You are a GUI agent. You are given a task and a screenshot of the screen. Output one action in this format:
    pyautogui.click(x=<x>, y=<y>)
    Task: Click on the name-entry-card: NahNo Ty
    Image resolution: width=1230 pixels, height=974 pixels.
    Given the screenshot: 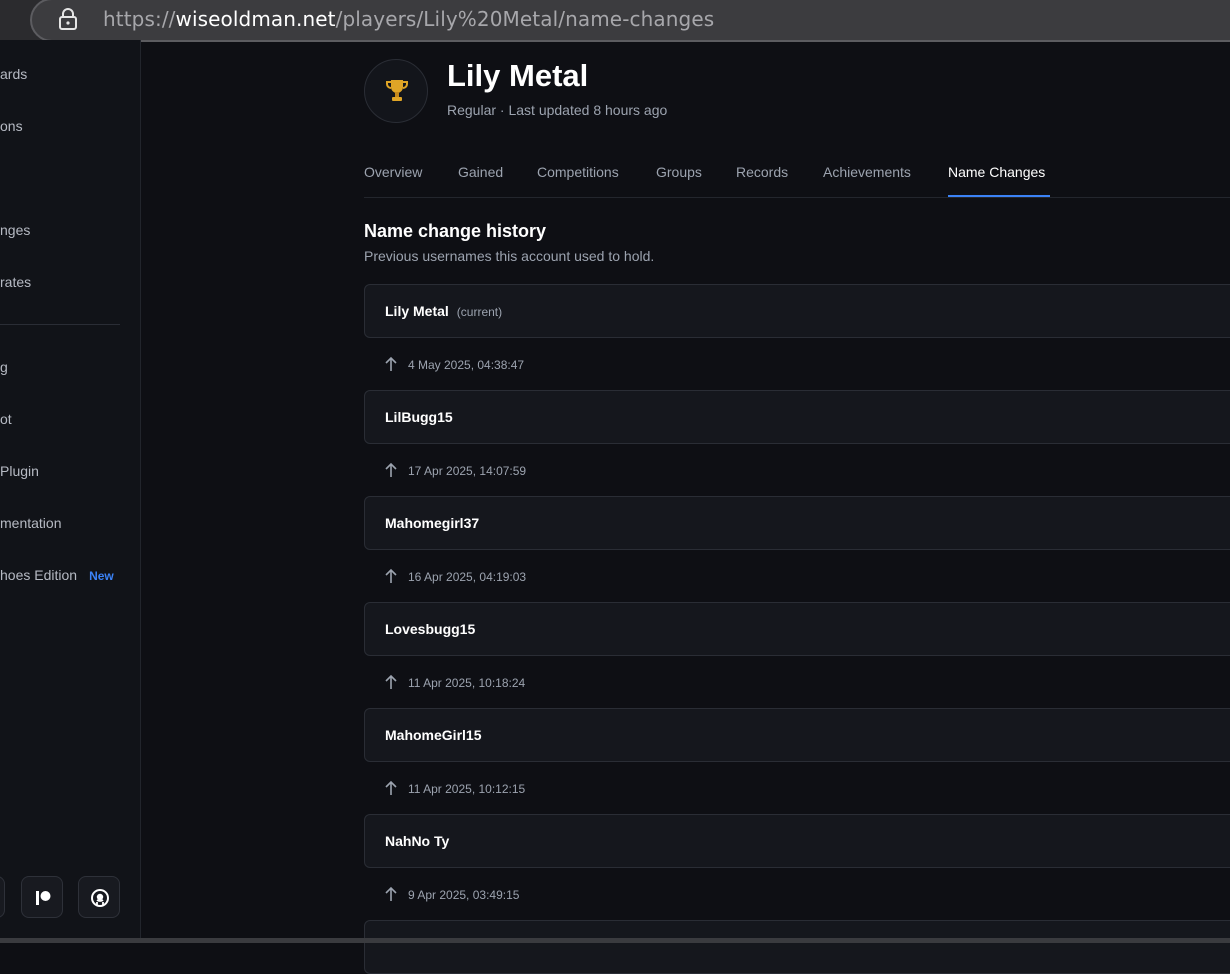 What is the action you would take?
    pyautogui.click(x=797, y=841)
    